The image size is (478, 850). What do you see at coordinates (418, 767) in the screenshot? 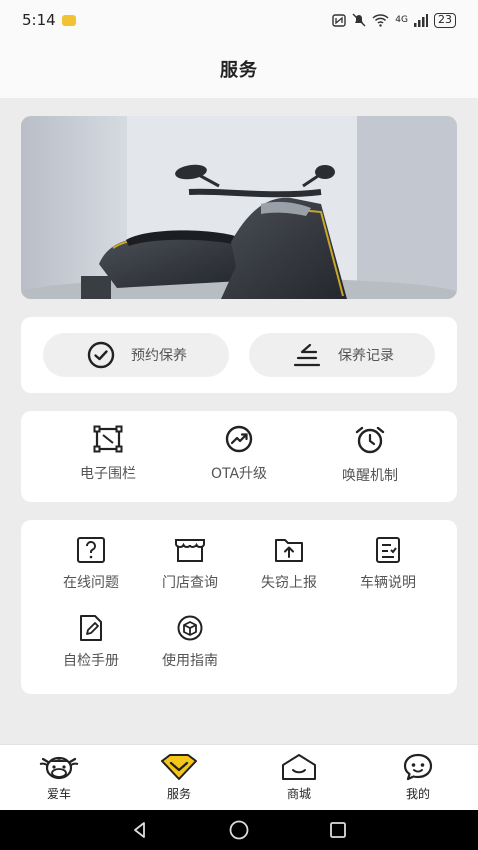
I see `chat-face-icon` at bounding box center [418, 767].